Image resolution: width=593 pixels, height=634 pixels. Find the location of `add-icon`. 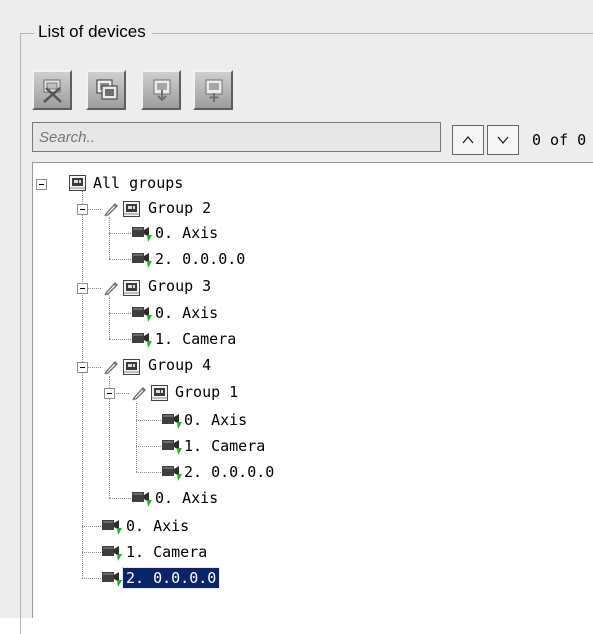

add-icon is located at coordinates (214, 90).